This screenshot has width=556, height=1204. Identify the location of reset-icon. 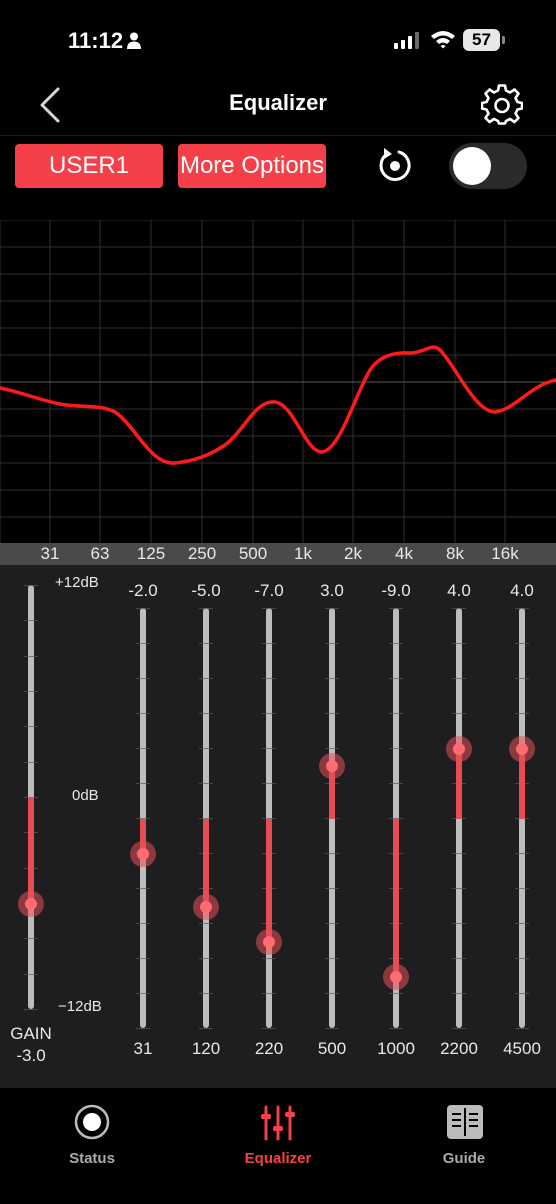
(395, 166).